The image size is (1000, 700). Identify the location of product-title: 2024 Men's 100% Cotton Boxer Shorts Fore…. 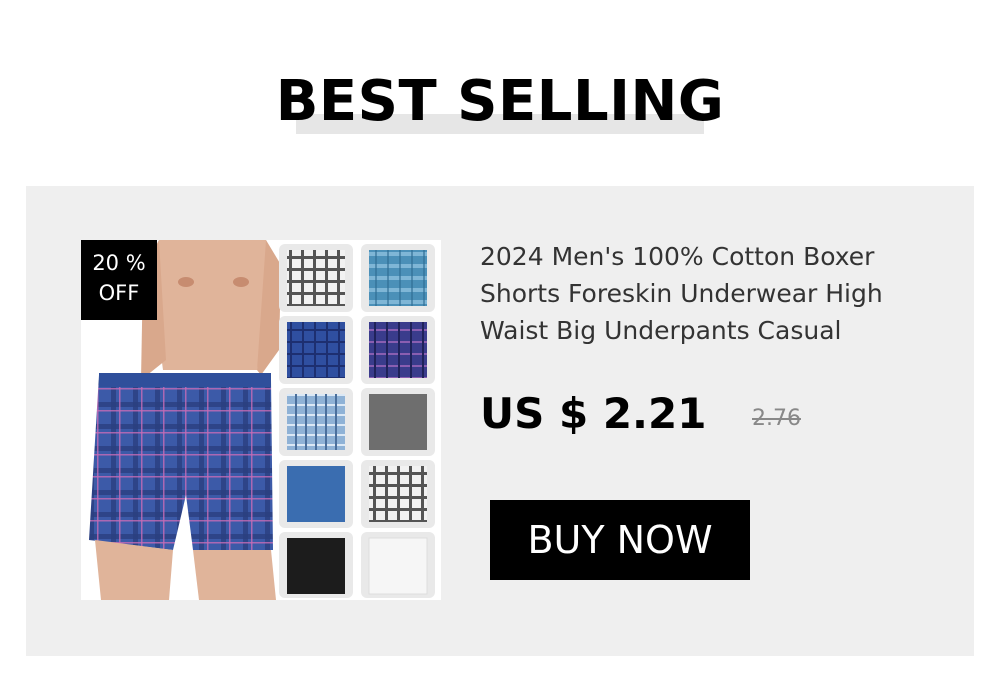
(715, 293).